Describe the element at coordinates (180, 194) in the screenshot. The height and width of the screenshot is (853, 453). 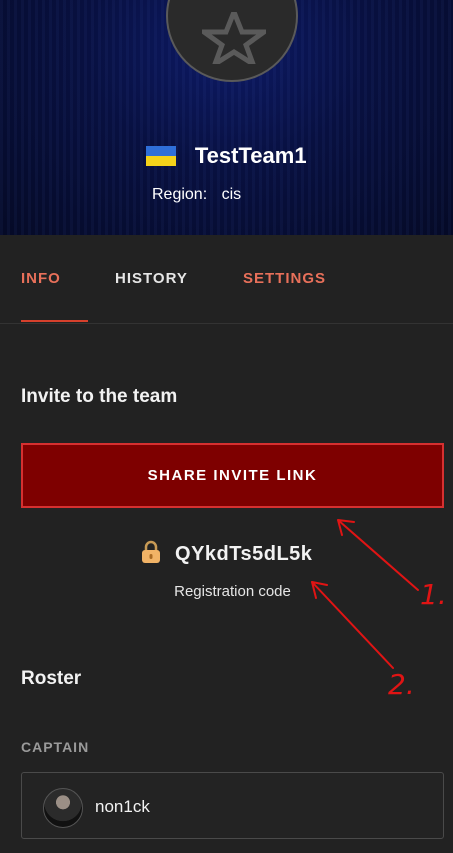
I see `region-label: Region:` at that location.